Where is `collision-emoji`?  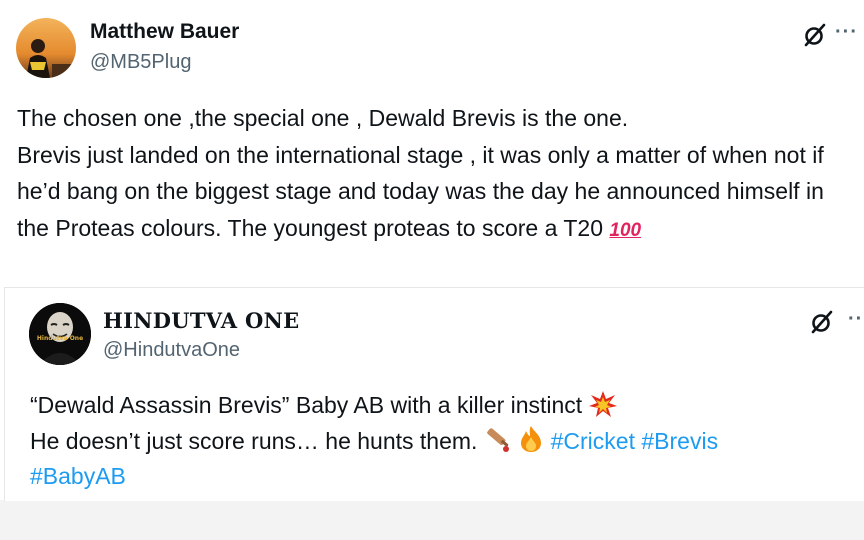 collision-emoji is located at coordinates (602, 404).